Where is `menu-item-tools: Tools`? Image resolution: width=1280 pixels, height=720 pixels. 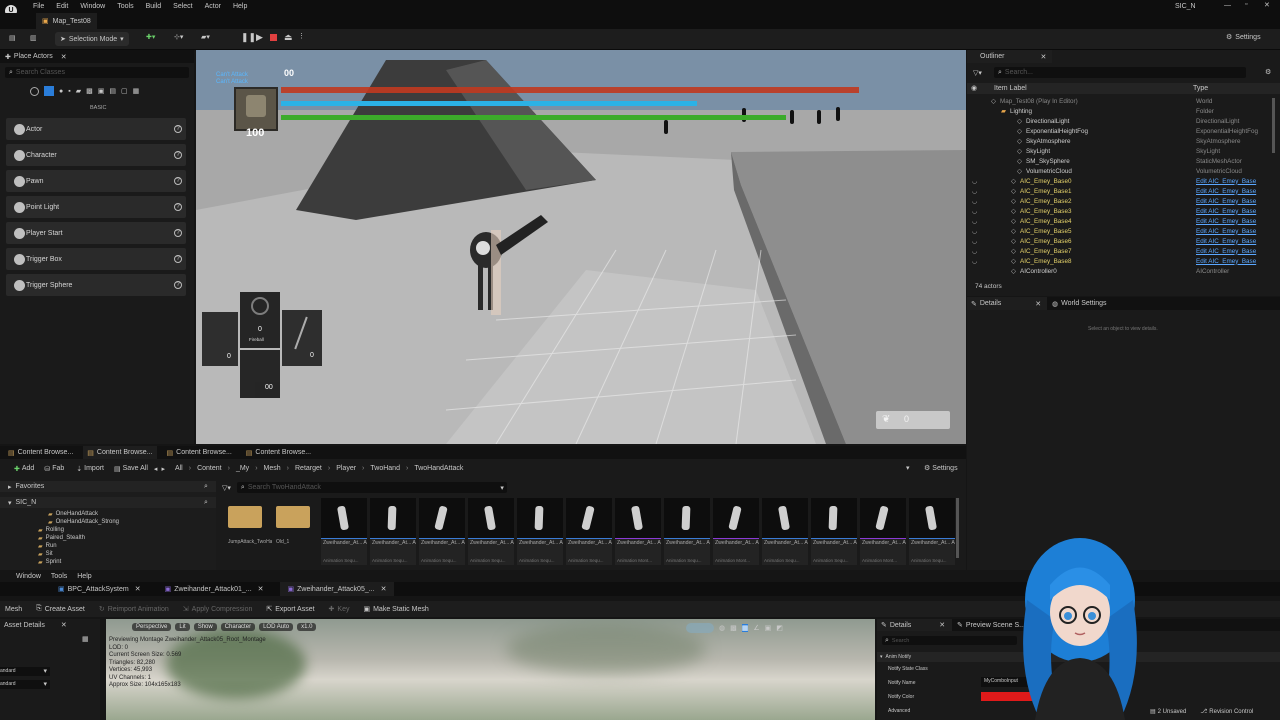 menu-item-tools: Tools is located at coordinates (59, 576).